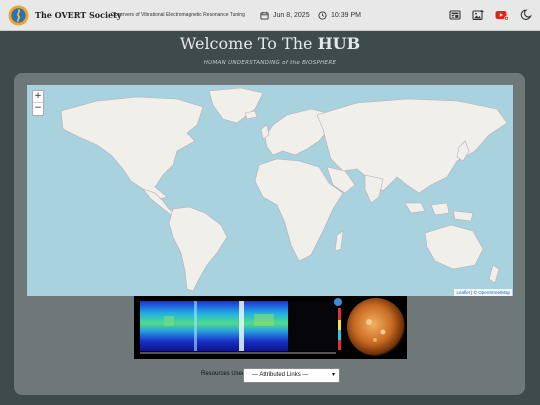 This screenshot has height=405, width=540. Describe the element at coordinates (455, 15) in the screenshot. I see `newspaper-icon` at that location.